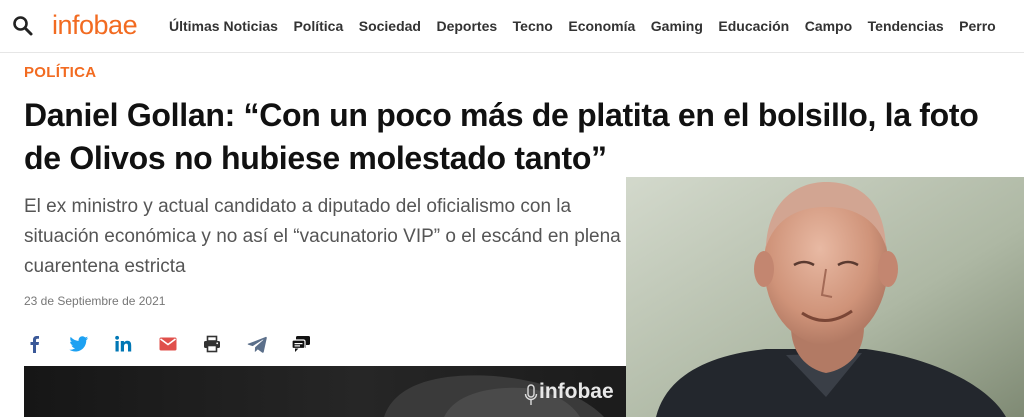 This screenshot has height=417, width=1024. Describe the element at coordinates (223, 26) in the screenshot. I see `nav-item-ultimas-noticias: Últimas Noticias` at that location.